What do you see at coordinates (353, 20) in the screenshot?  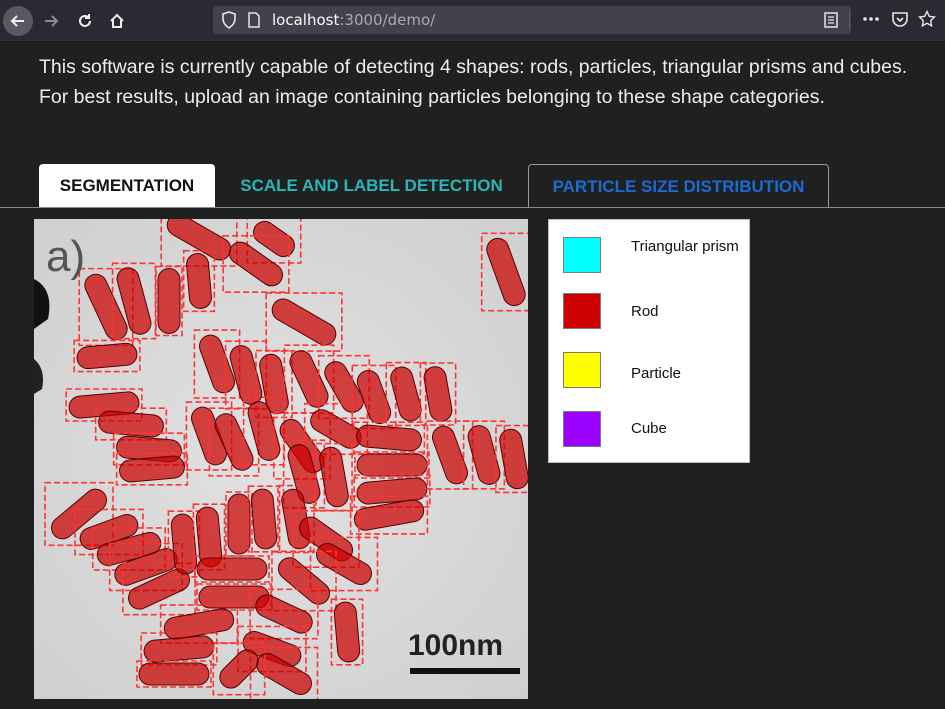 I see `url-text: localhost:3000/demo/` at bounding box center [353, 20].